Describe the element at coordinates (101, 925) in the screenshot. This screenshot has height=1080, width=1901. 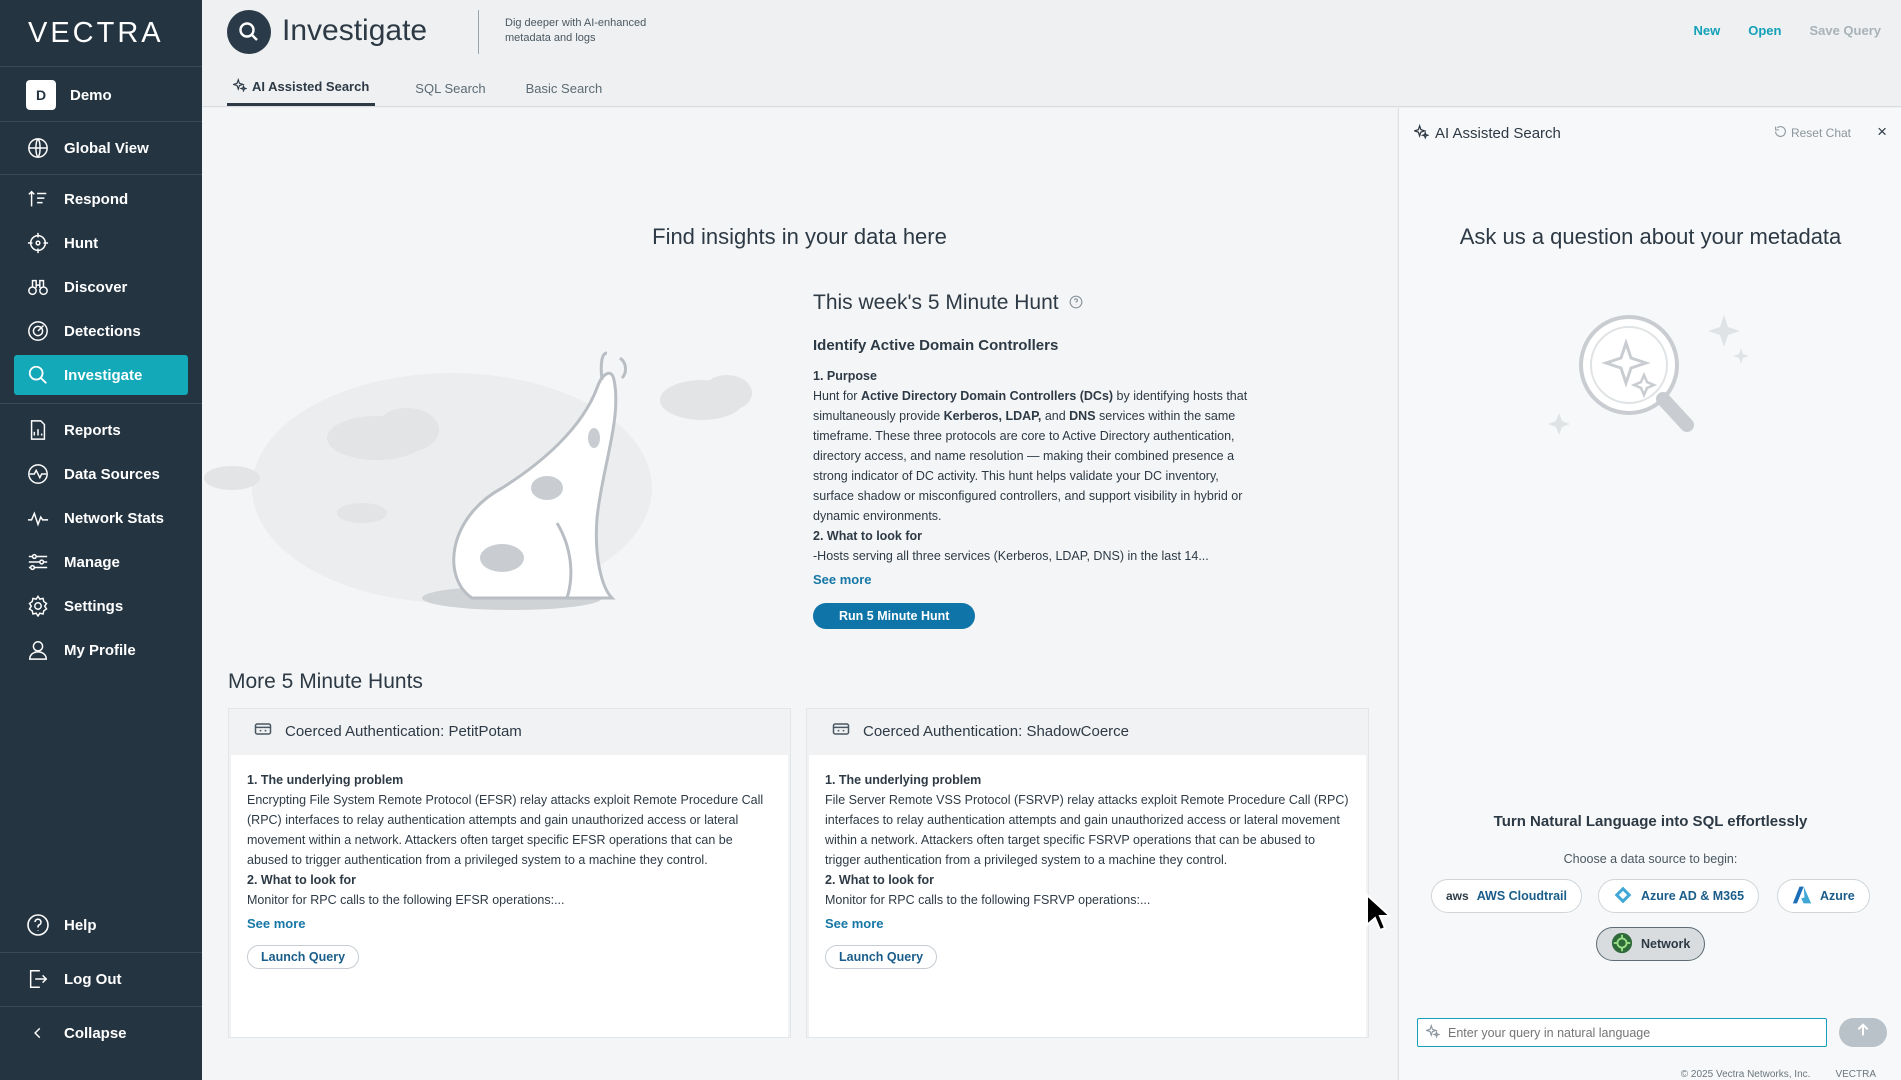
I see `sidebar-item-help: Help` at that location.